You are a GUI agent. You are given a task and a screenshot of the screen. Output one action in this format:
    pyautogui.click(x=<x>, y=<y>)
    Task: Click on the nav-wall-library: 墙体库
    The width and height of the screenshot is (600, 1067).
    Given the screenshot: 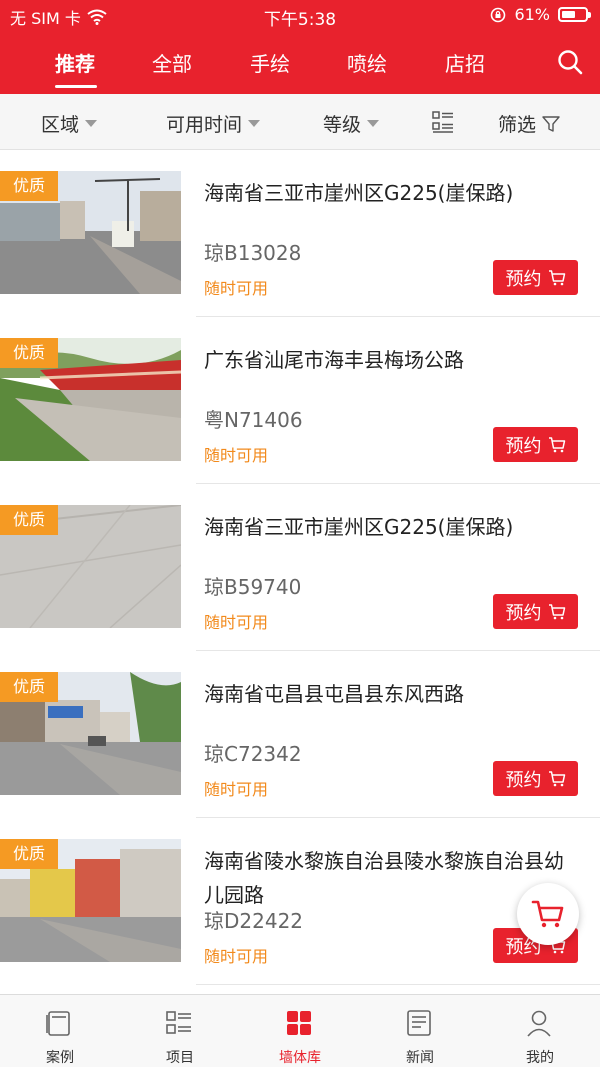 What is the action you would take?
    pyautogui.click(x=300, y=1031)
    